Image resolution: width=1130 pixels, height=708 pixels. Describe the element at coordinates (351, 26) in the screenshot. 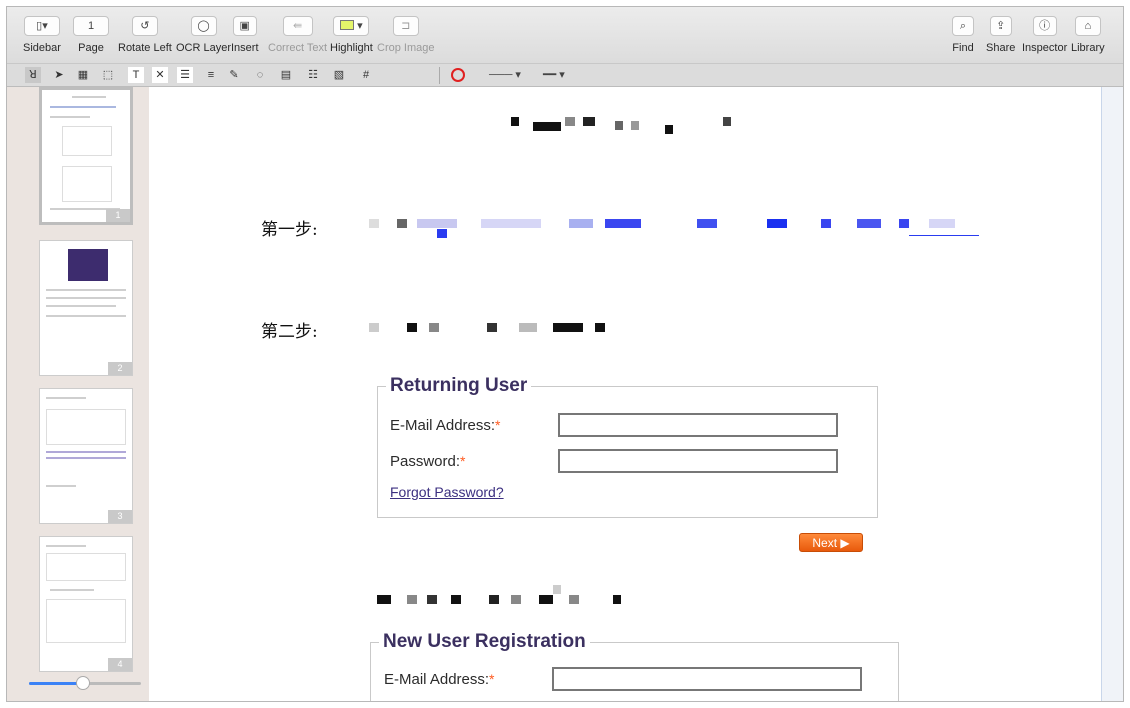

I see `highlight-color-icon: ▾` at that location.